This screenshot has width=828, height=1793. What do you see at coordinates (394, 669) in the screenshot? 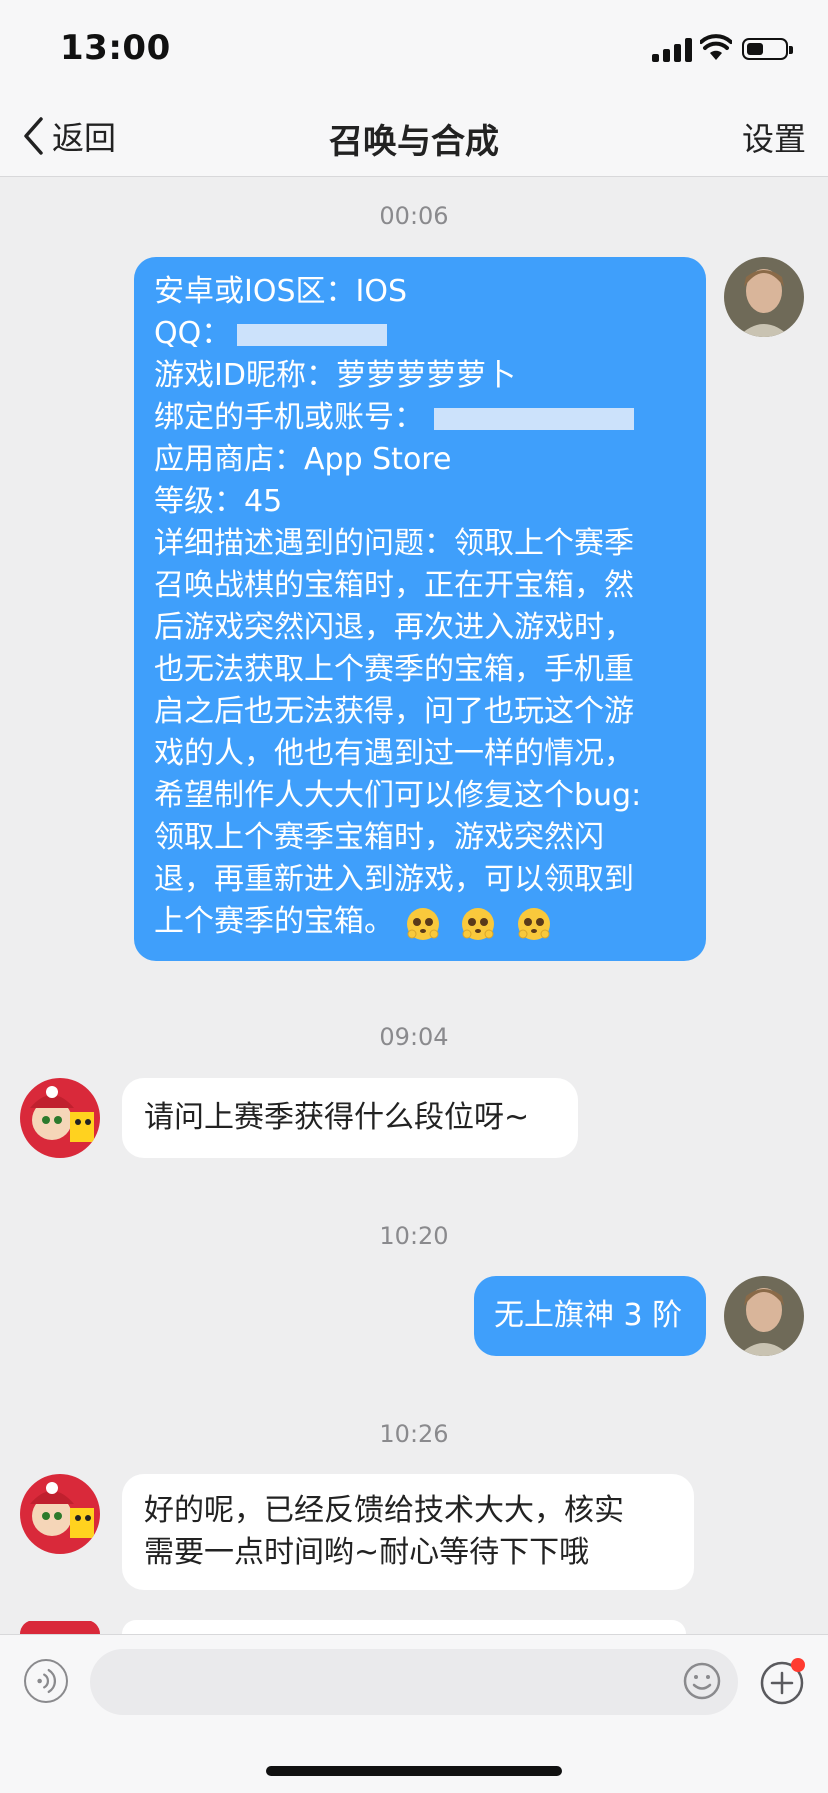
I see `message-line: 也无法获取上个赛季的宝箱，手机重` at bounding box center [394, 669].